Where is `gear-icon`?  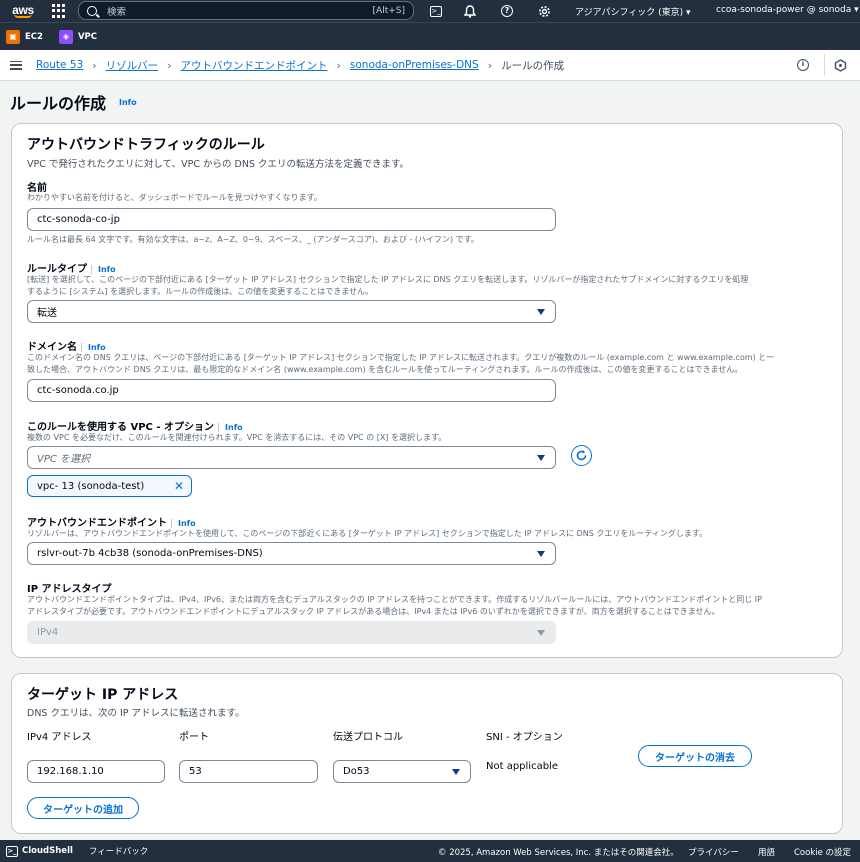
gear-icon is located at coordinates (544, 11).